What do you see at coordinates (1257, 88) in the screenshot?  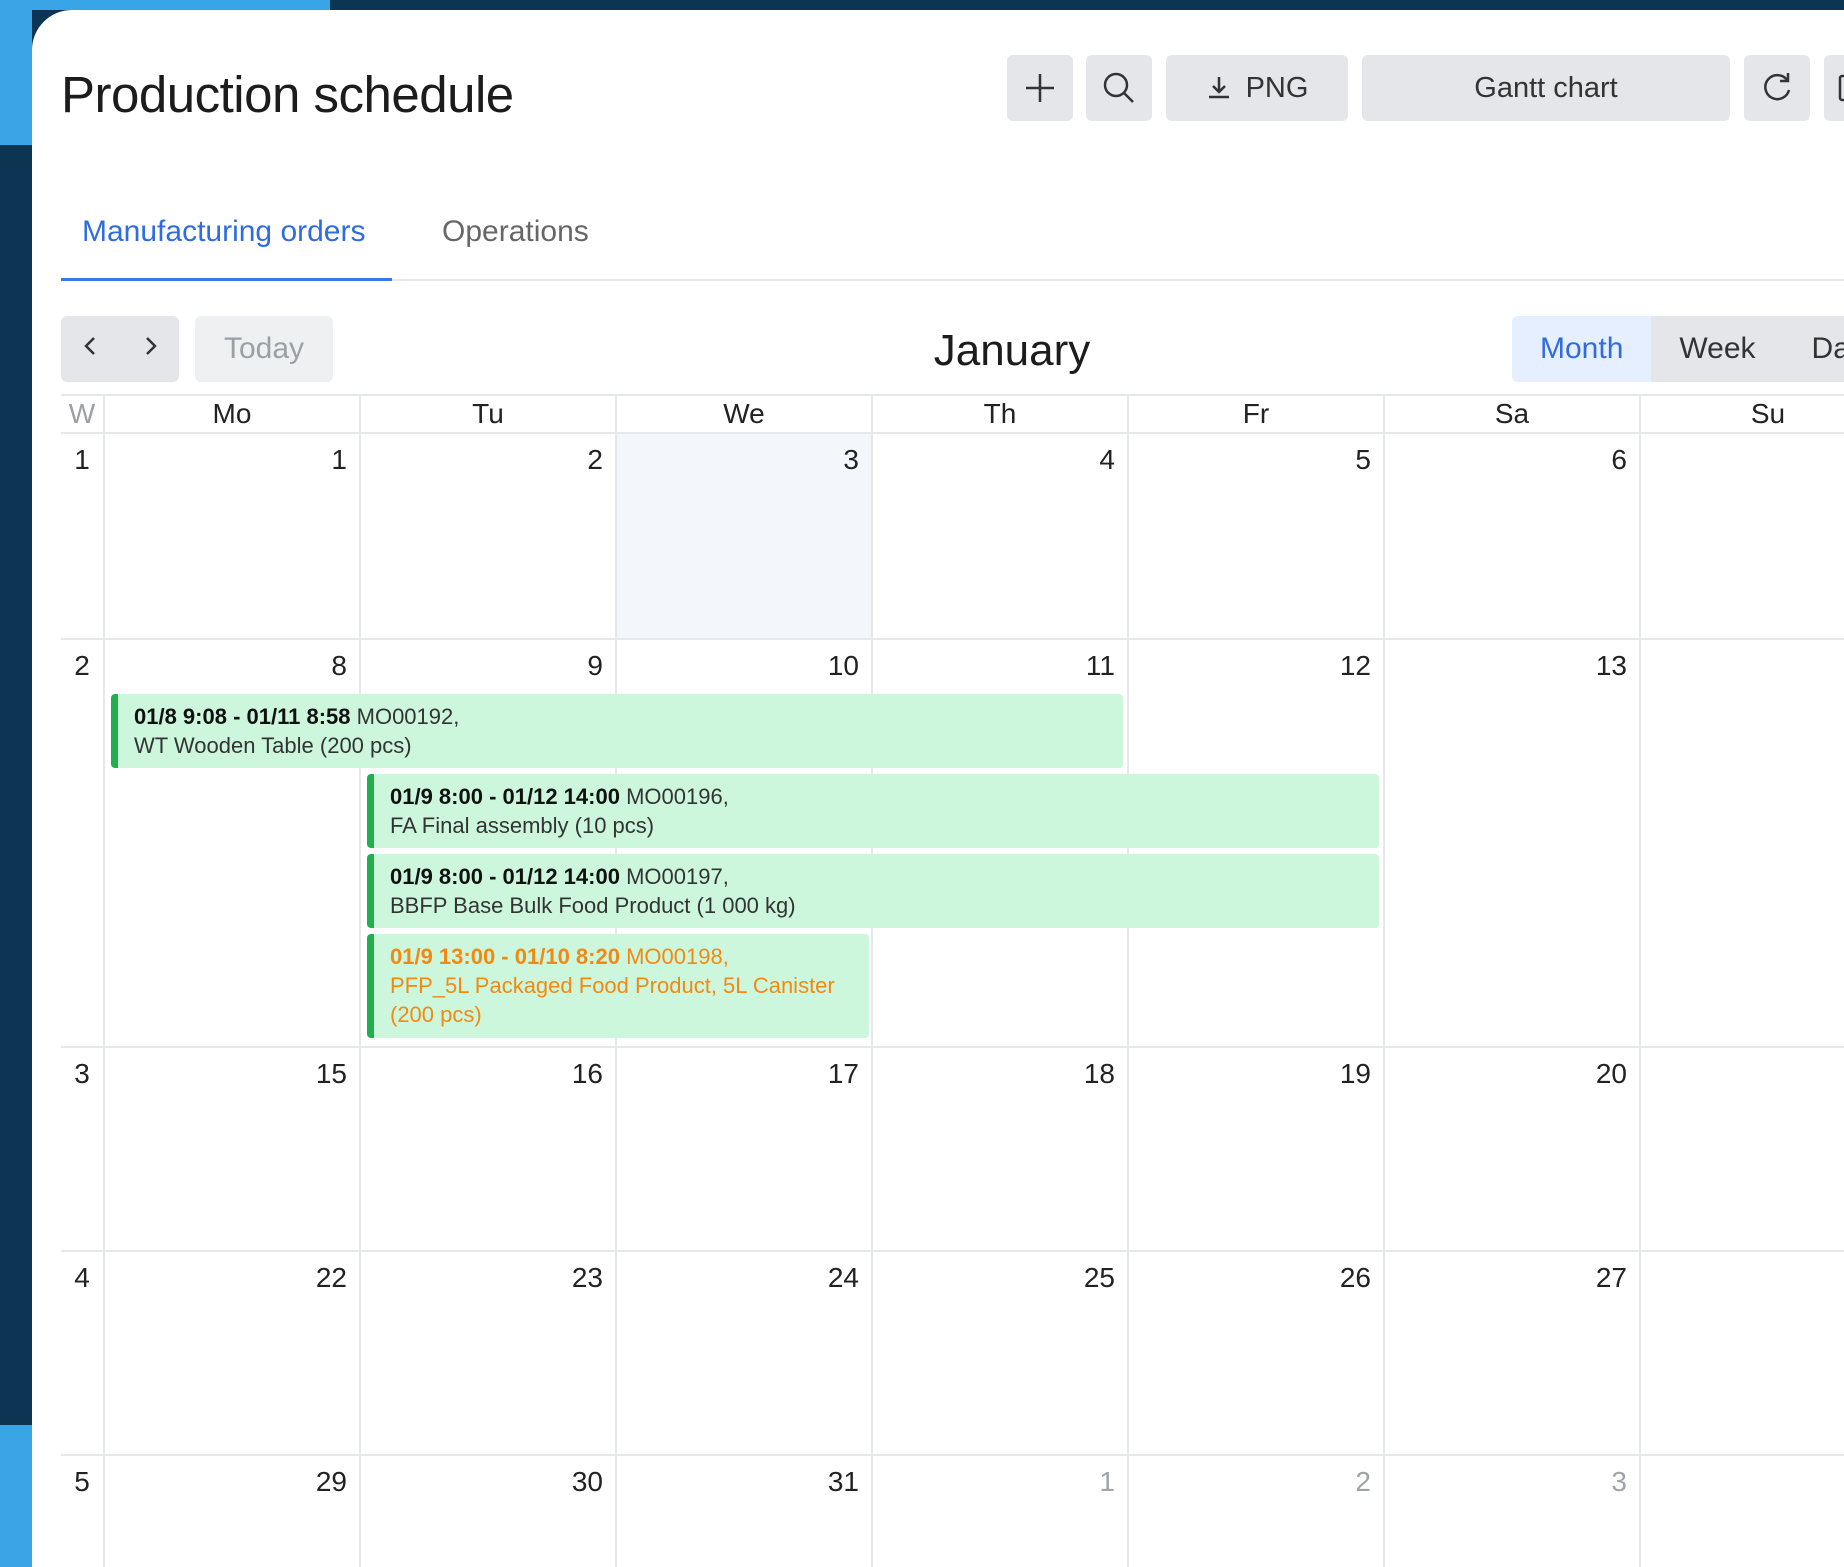 I see `export-png-button: PNG` at bounding box center [1257, 88].